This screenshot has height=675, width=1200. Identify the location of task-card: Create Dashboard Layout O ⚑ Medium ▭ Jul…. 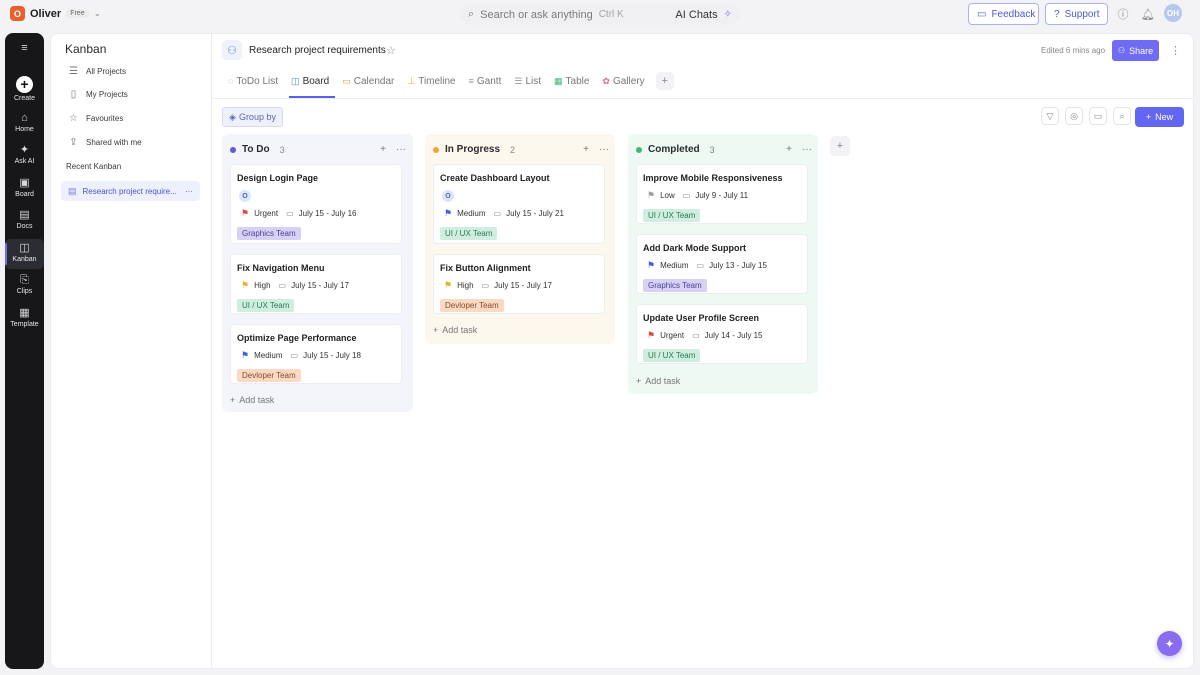
(519, 204).